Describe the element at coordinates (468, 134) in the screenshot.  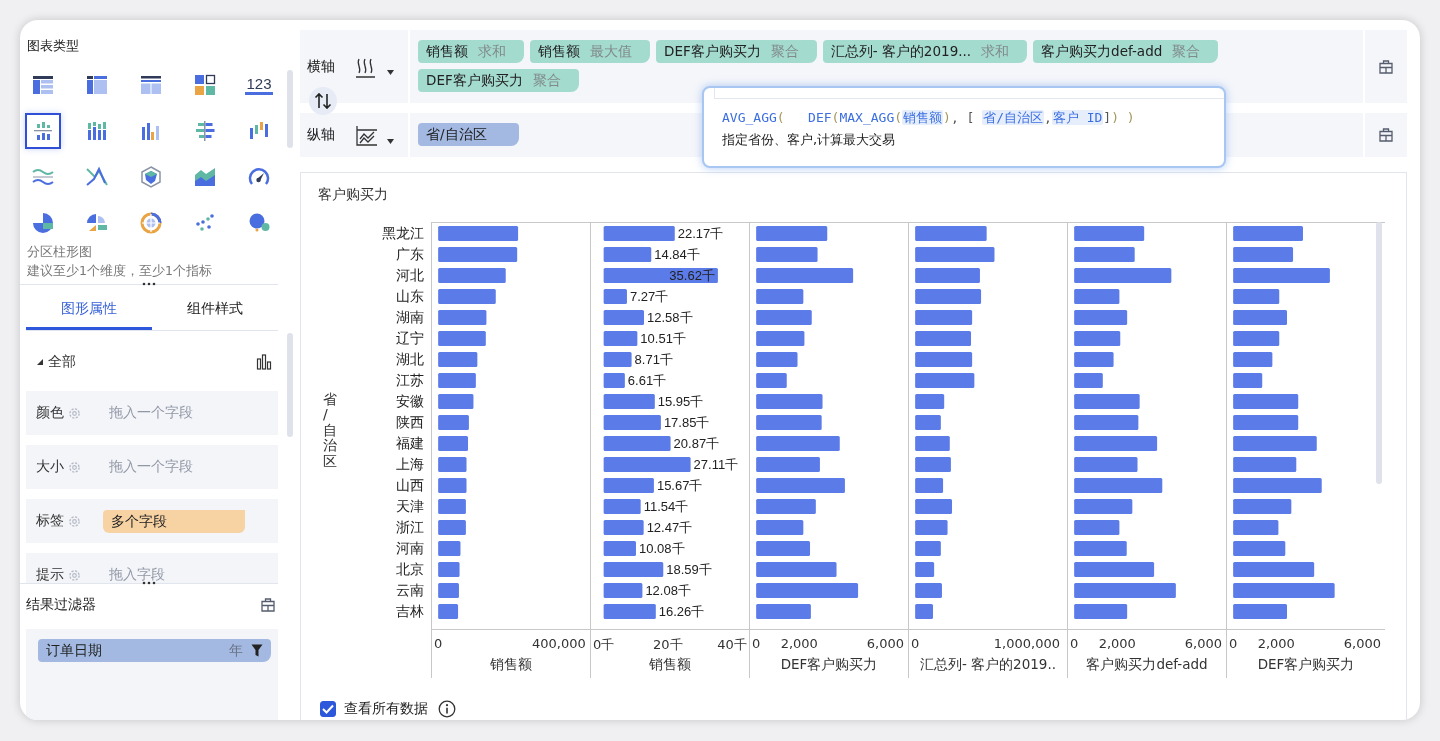
I see `field-pill: 省/自治区` at that location.